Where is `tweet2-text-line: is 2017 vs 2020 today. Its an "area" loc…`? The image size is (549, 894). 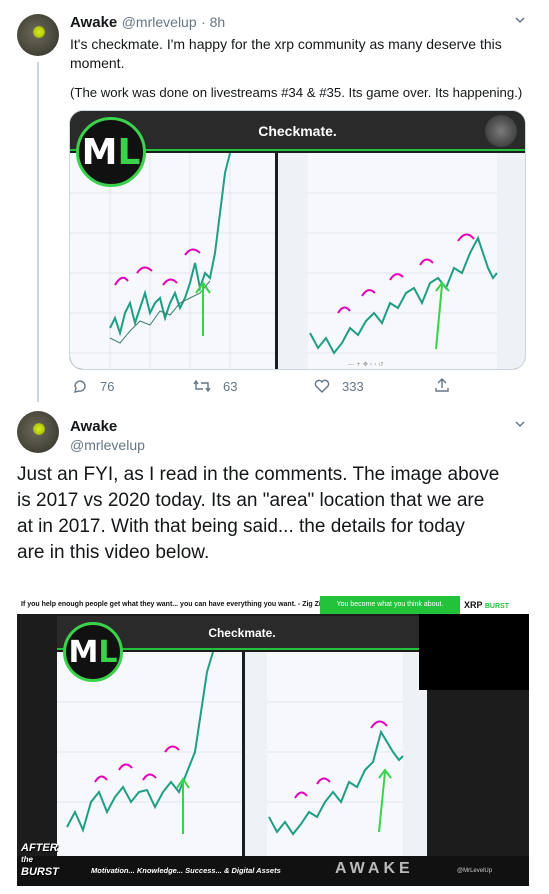 tweet2-text-line: is 2017 vs 2020 today. Its an "area" loc… is located at coordinates (251, 500).